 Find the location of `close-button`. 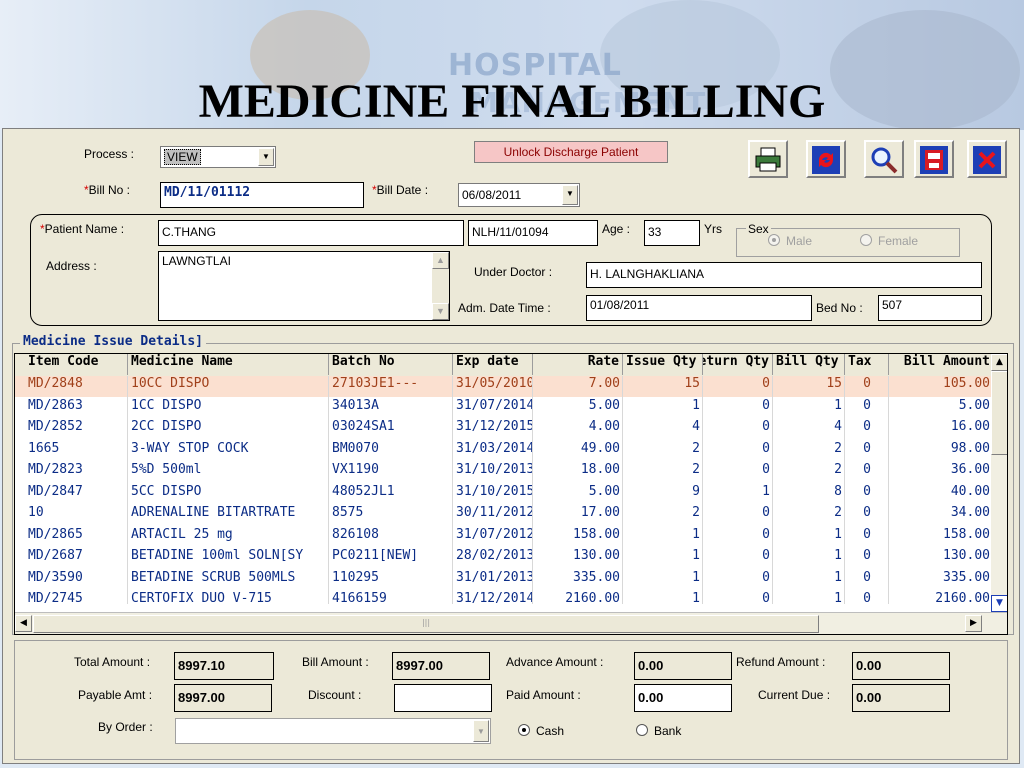

close-button is located at coordinates (987, 159).